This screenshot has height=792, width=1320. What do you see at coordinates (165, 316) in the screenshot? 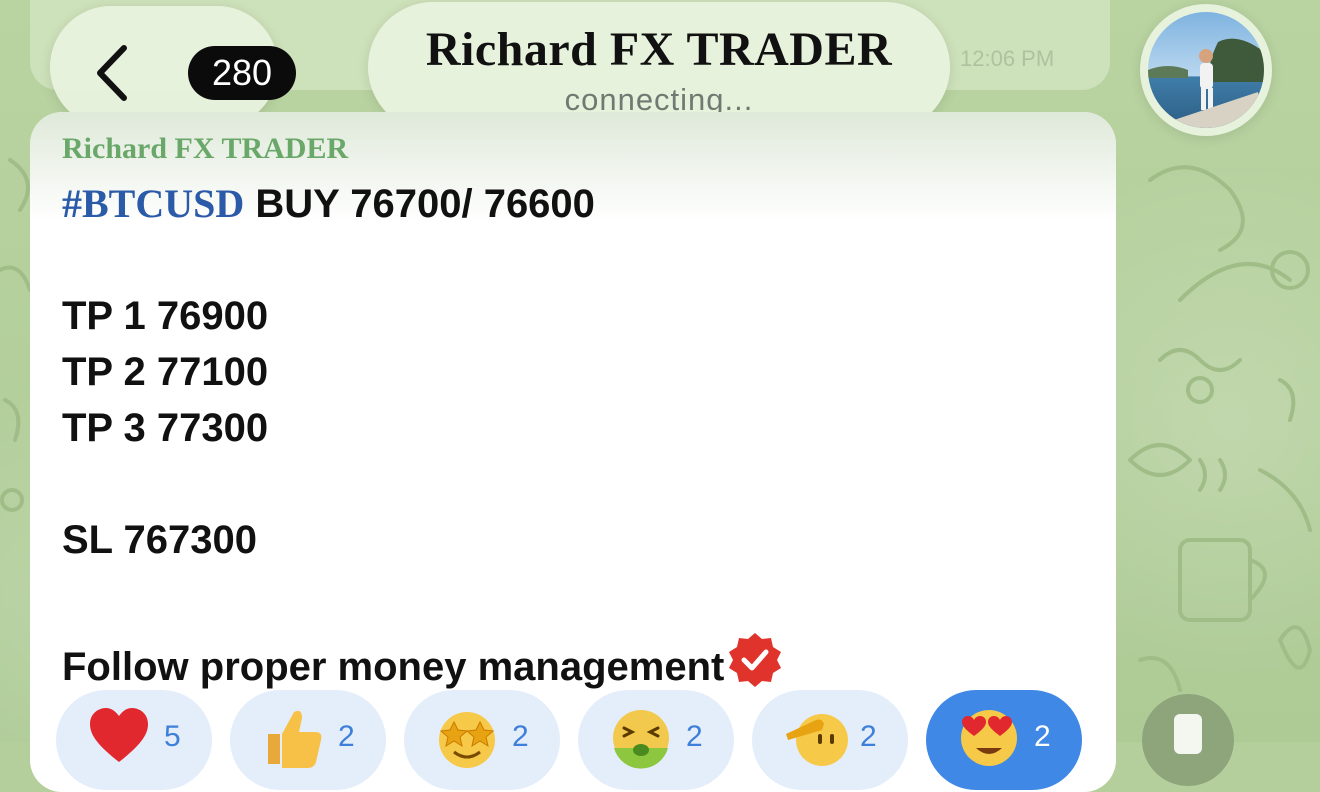
I see `take-profit-1: TP 1 76900` at bounding box center [165, 316].